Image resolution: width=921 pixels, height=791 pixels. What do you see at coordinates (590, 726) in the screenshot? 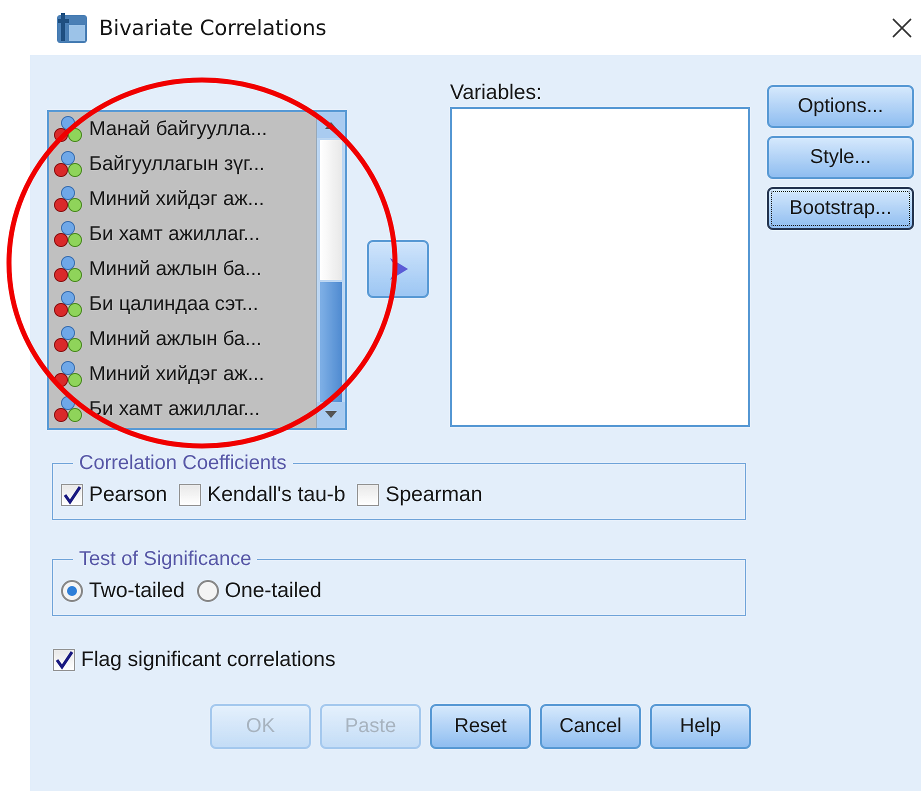
I see `dialog-button: Cancel` at bounding box center [590, 726].